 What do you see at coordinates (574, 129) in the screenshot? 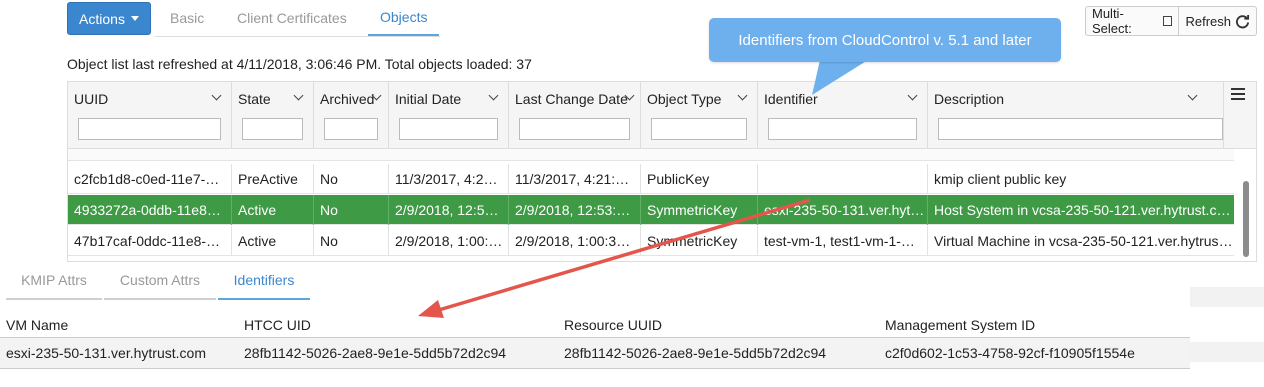
I see `last-change-date-filter-input` at bounding box center [574, 129].